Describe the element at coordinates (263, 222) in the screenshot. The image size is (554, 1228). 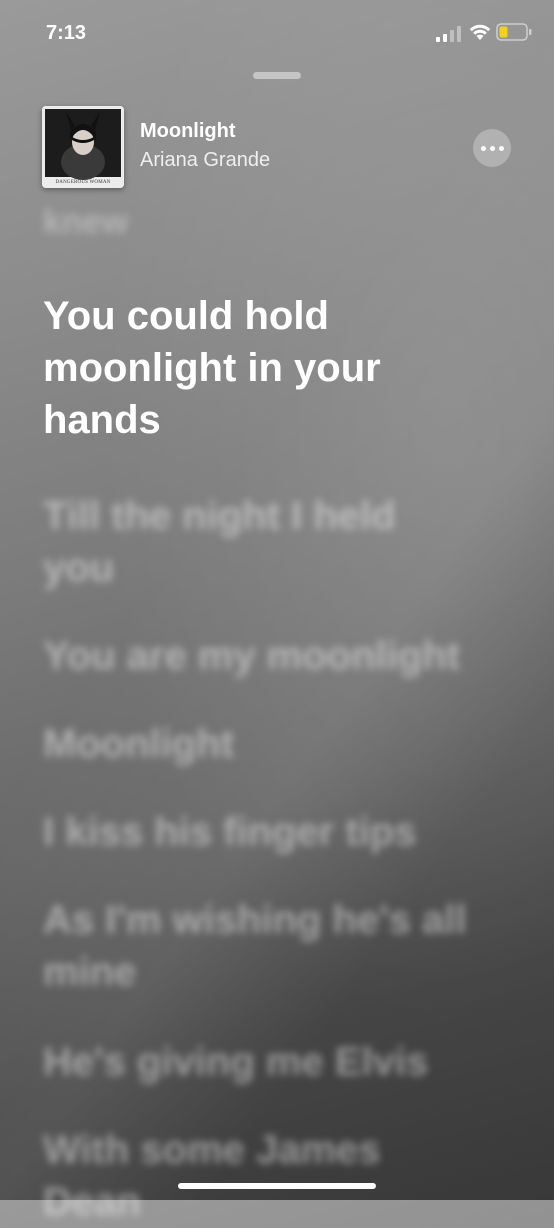
I see `lyric-line-previous: knew` at that location.